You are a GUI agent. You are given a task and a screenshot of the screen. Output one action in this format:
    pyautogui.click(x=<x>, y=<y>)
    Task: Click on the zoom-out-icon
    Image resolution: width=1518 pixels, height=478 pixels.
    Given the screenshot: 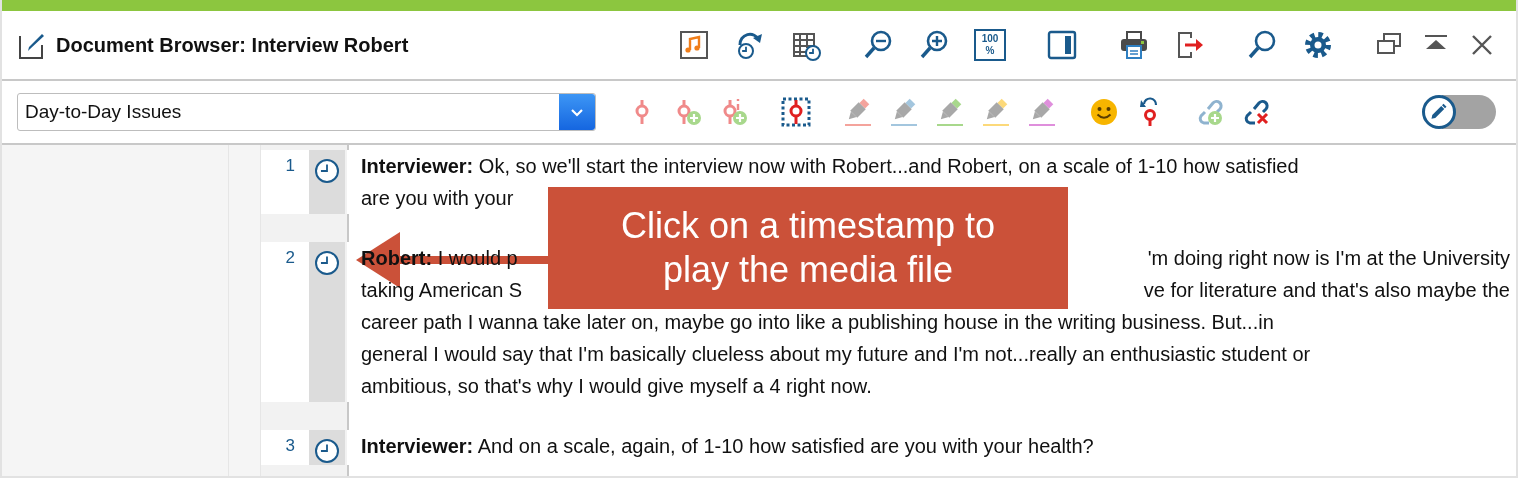 What is the action you would take?
    pyautogui.click(x=878, y=45)
    